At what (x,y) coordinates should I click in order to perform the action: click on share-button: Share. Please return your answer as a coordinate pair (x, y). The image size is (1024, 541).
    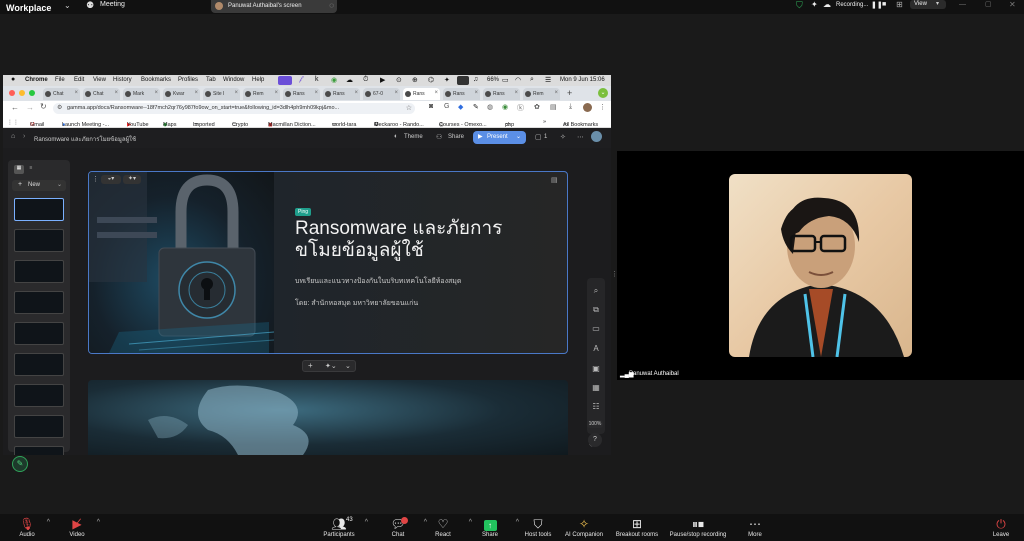
    Looking at the image, I should click on (456, 137).